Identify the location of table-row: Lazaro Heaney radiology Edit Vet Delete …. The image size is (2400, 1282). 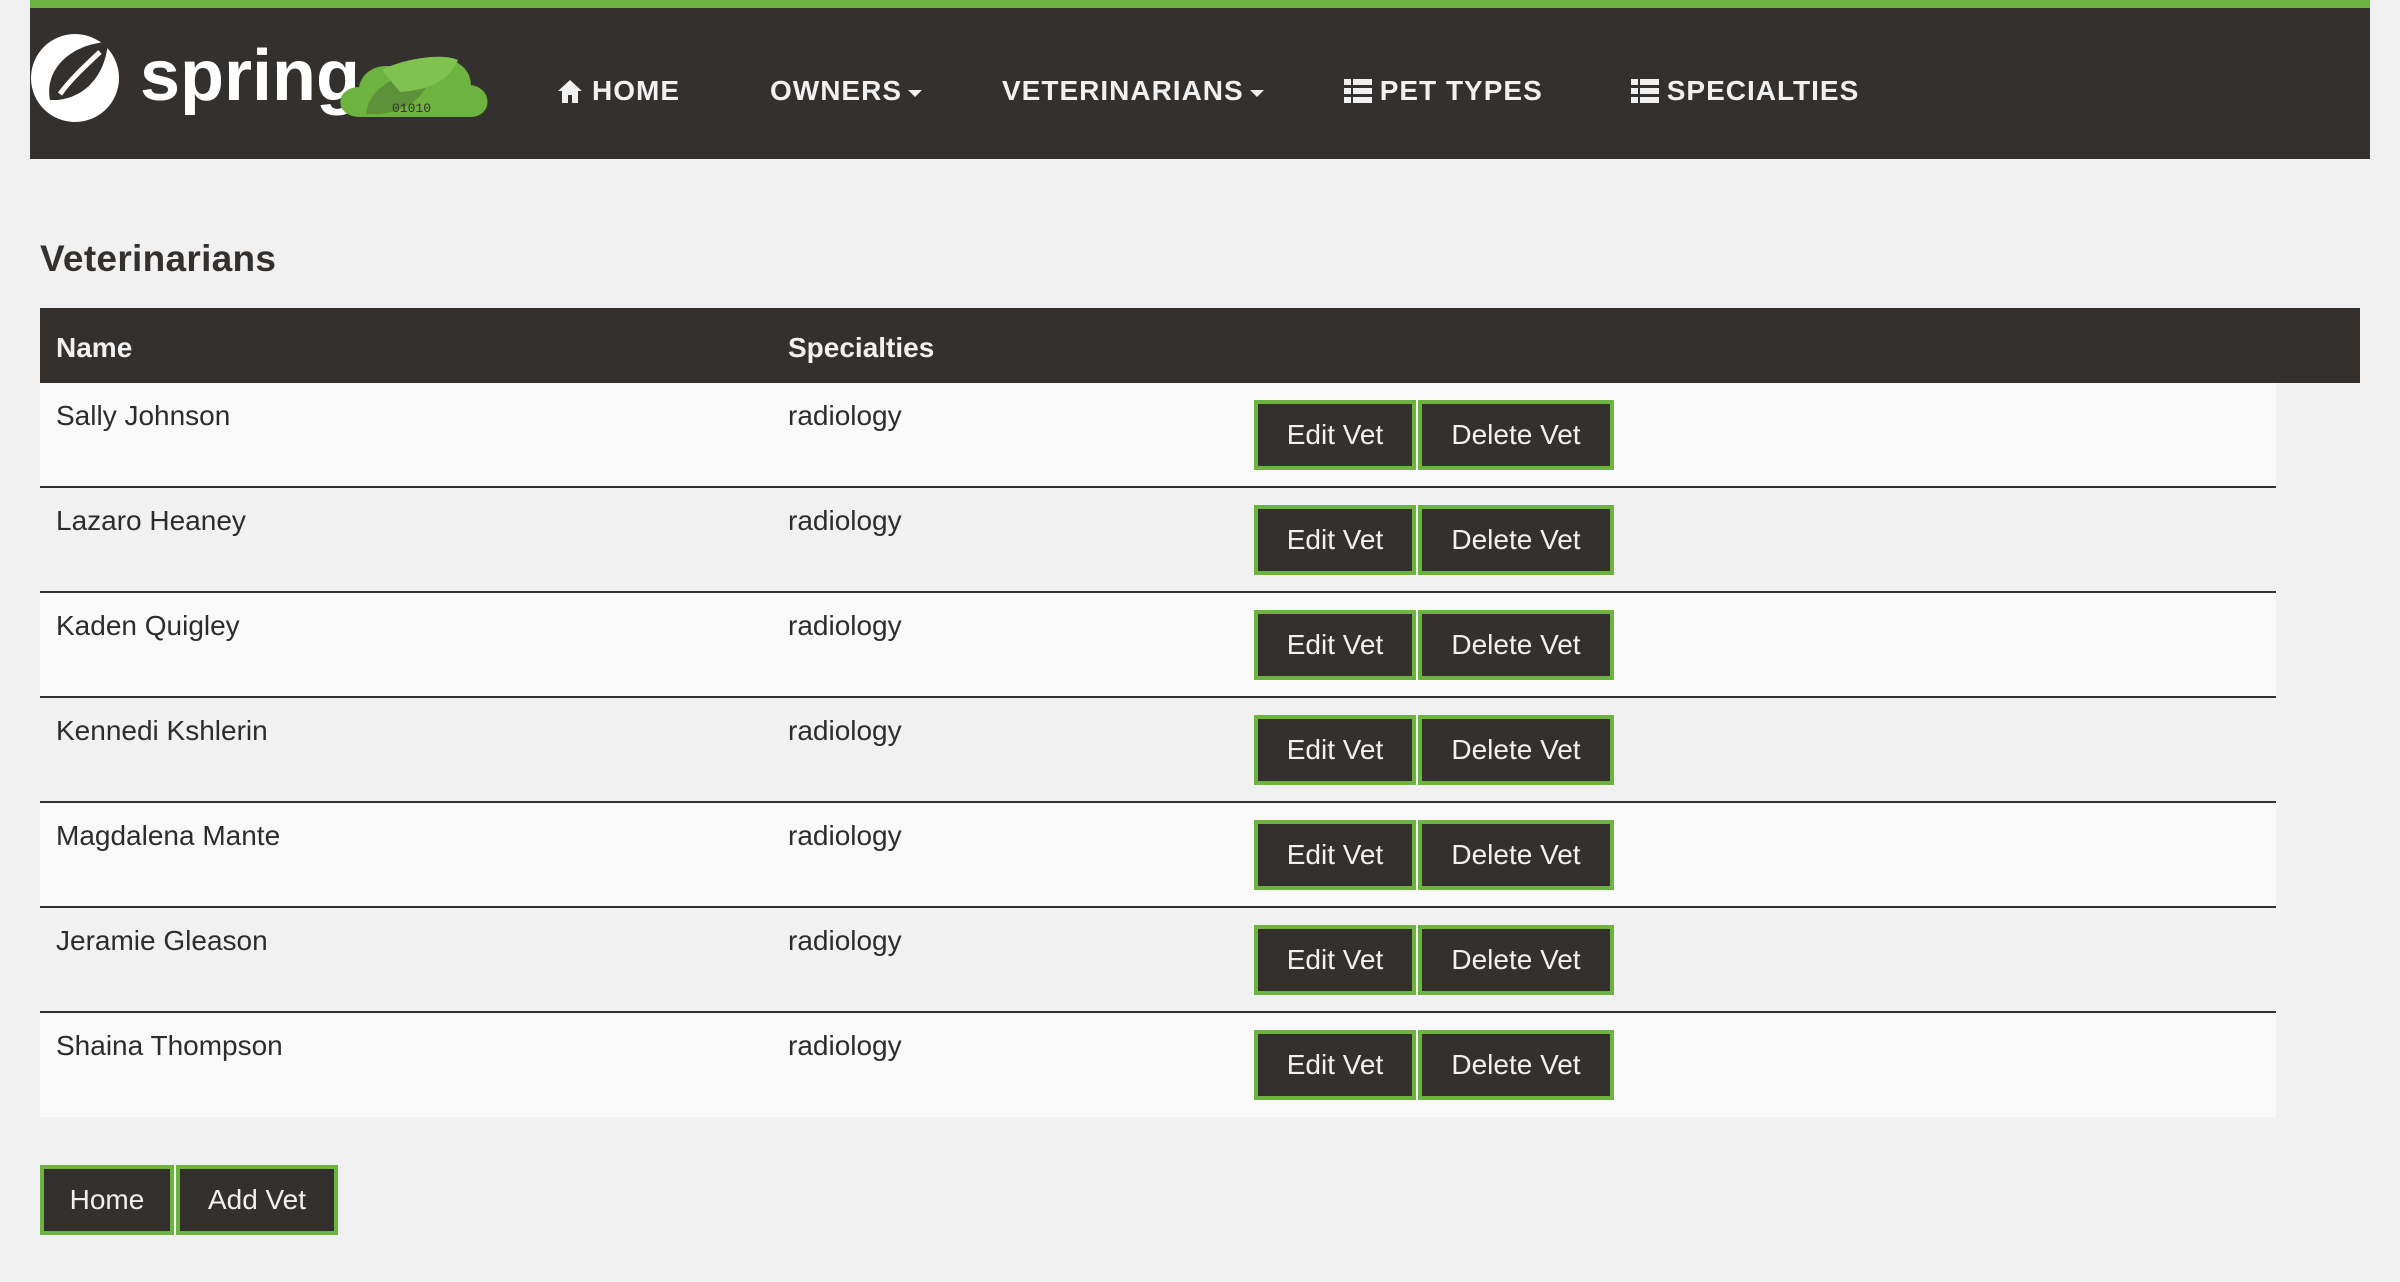
(1158, 540).